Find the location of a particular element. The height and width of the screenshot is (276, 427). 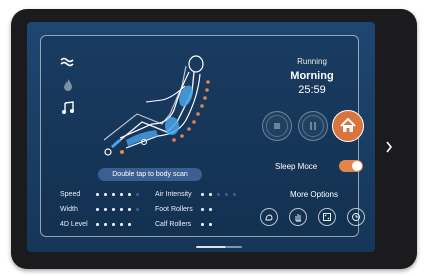

metric-label: Width is located at coordinates (69, 209).